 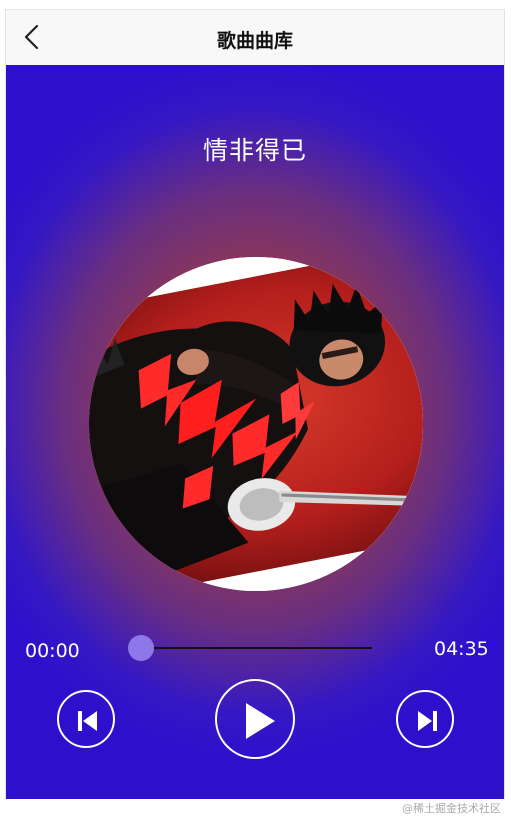 What do you see at coordinates (451, 808) in the screenshot?
I see `watermark: @稀土掘金技术社区` at bounding box center [451, 808].